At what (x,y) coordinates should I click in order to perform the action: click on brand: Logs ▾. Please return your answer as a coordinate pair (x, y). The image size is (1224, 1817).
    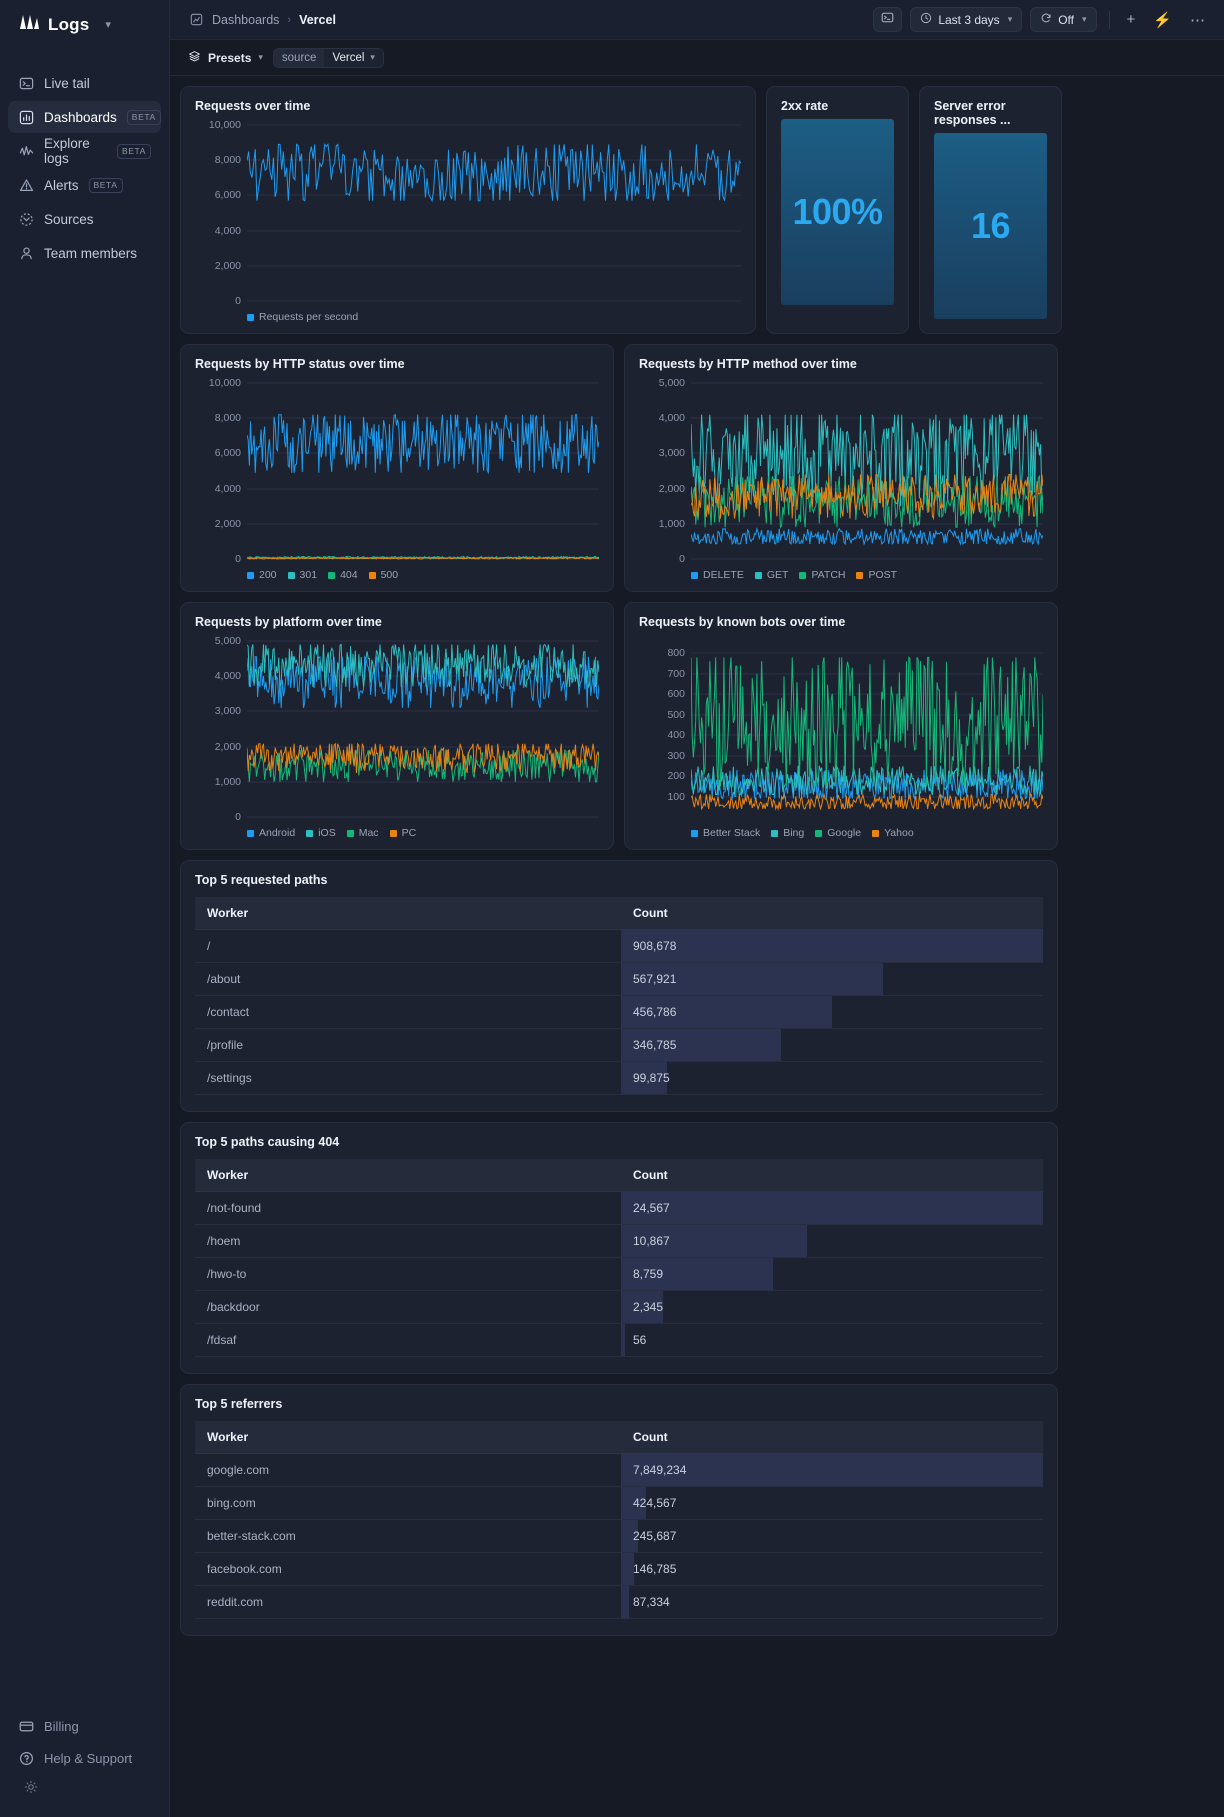
    Looking at the image, I should click on (84, 24).